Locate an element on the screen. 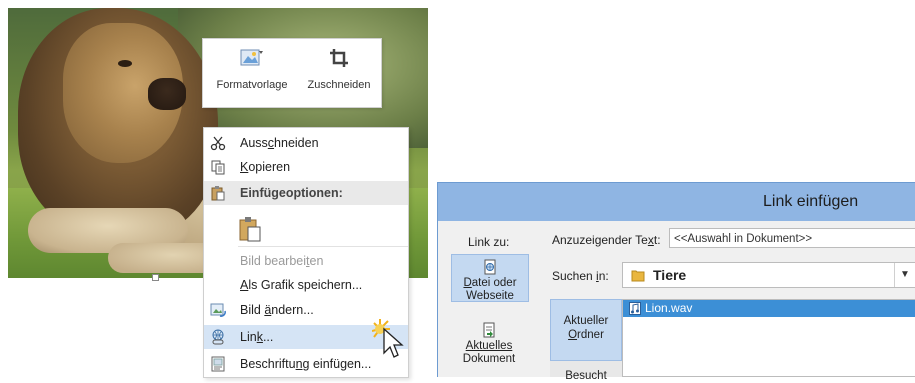 Image resolution: width=915 pixels, height=383 pixels. link-to-this-document: Aktuelles Dokument is located at coordinates (489, 348).